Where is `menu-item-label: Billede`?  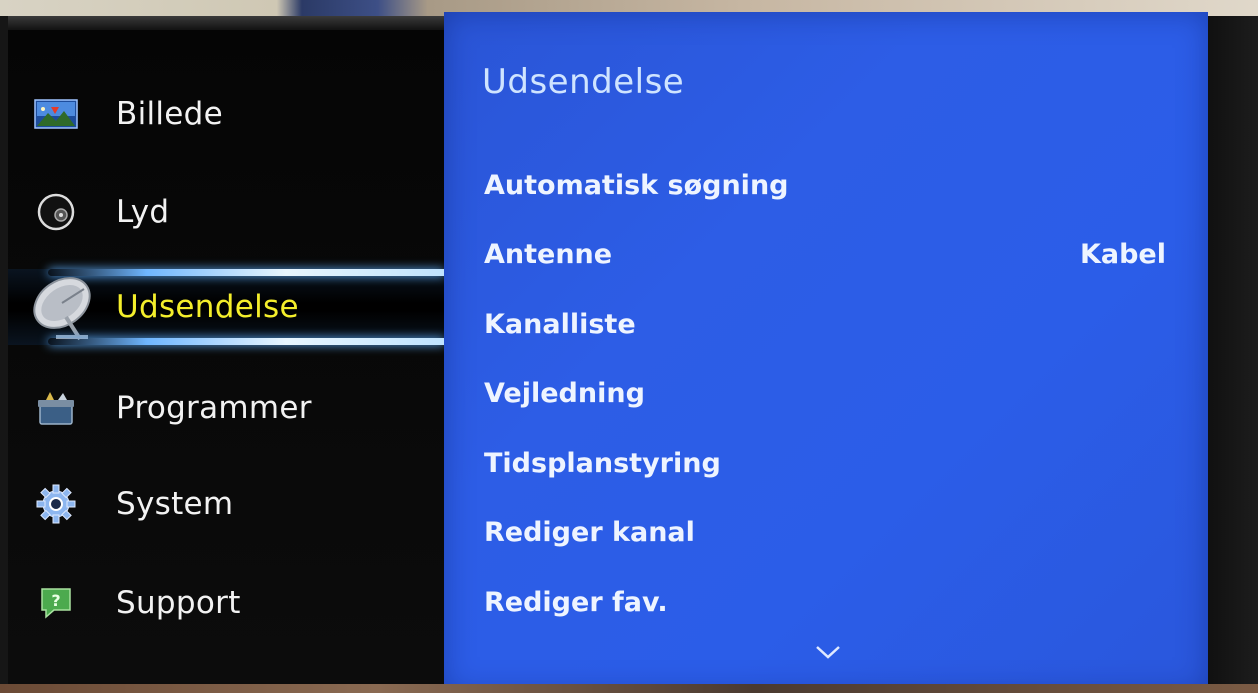
menu-item-label: Billede is located at coordinates (170, 114).